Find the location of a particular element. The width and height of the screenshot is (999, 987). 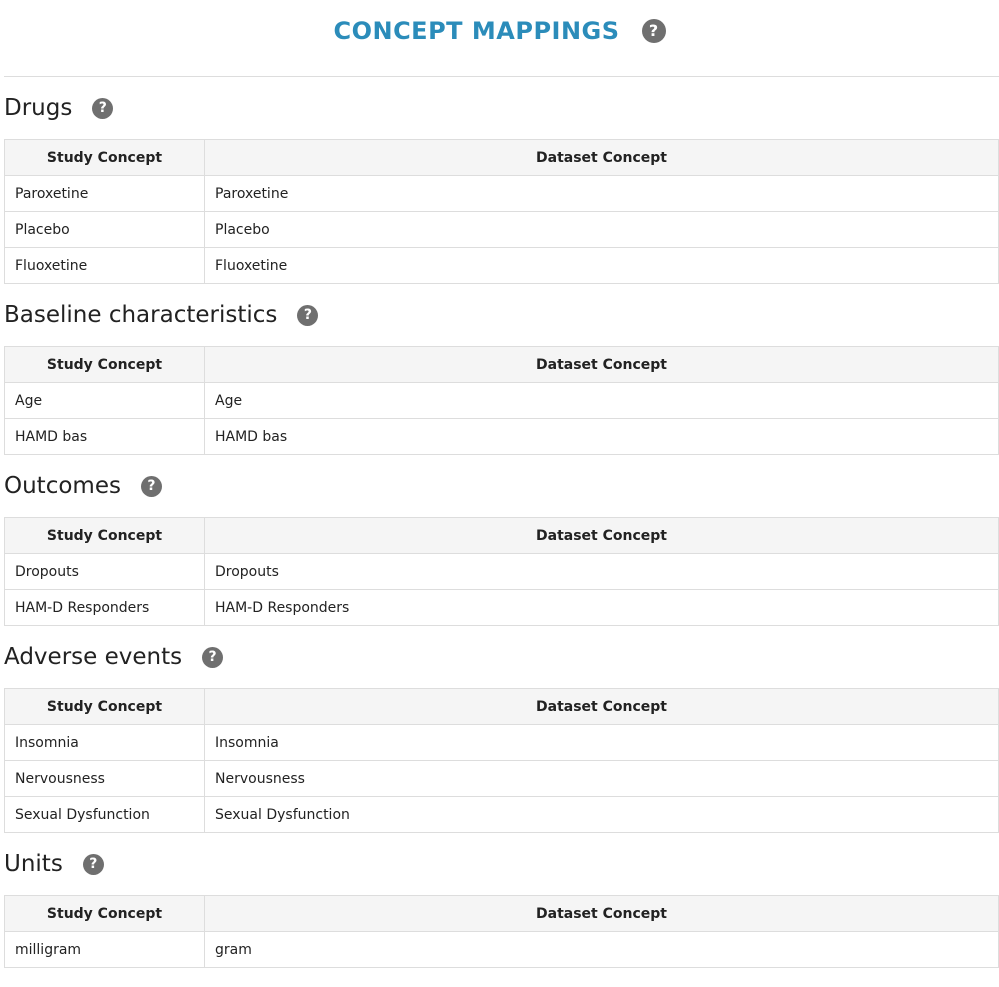

table-row: HAMD bas HAMD bas is located at coordinates (501, 436).